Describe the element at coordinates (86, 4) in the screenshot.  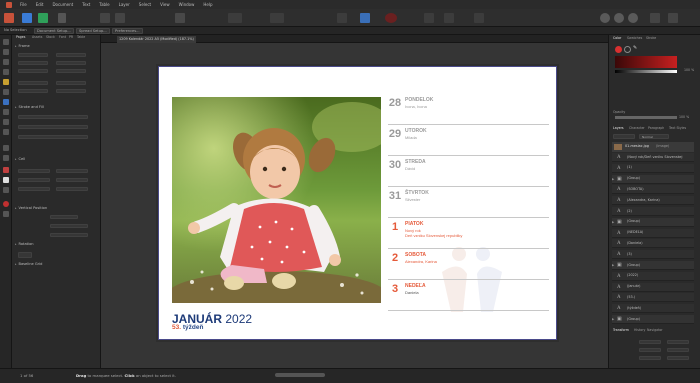
I see `menu-text: Text` at that location.